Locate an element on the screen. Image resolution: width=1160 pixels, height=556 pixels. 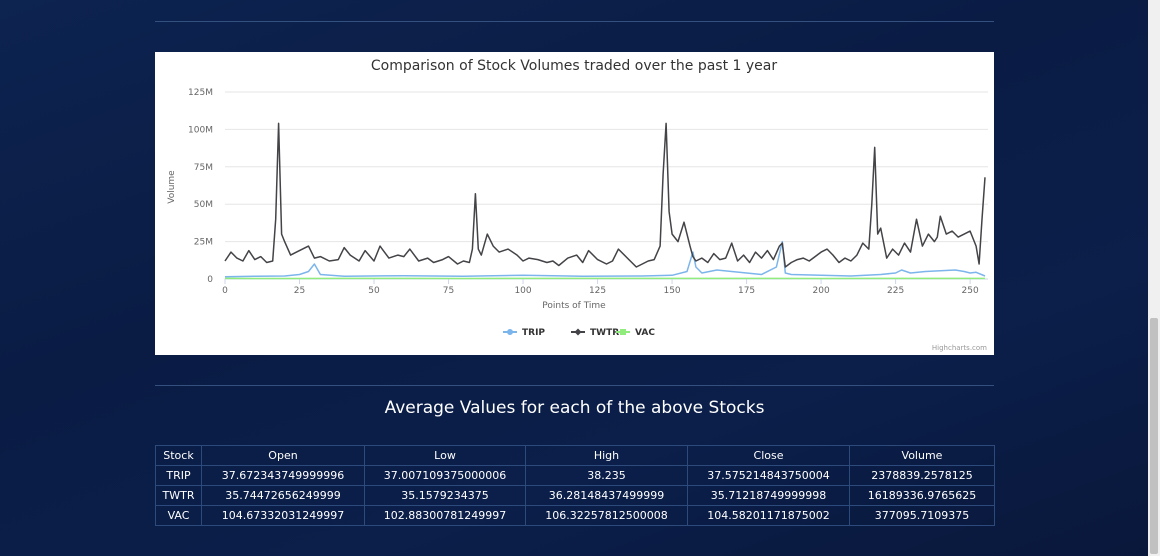
y-tick-label: 75M is located at coordinates (203, 168).